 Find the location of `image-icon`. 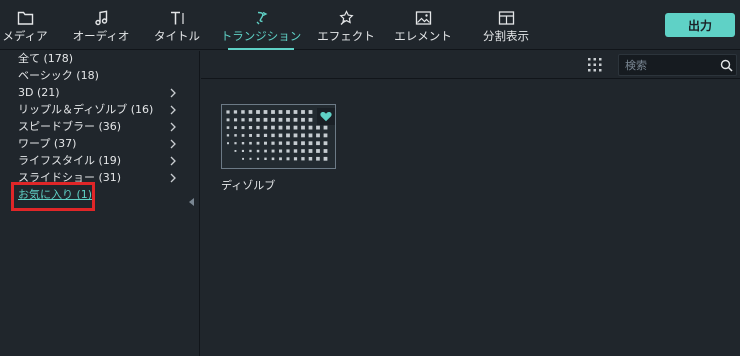

image-icon is located at coordinates (423, 18).